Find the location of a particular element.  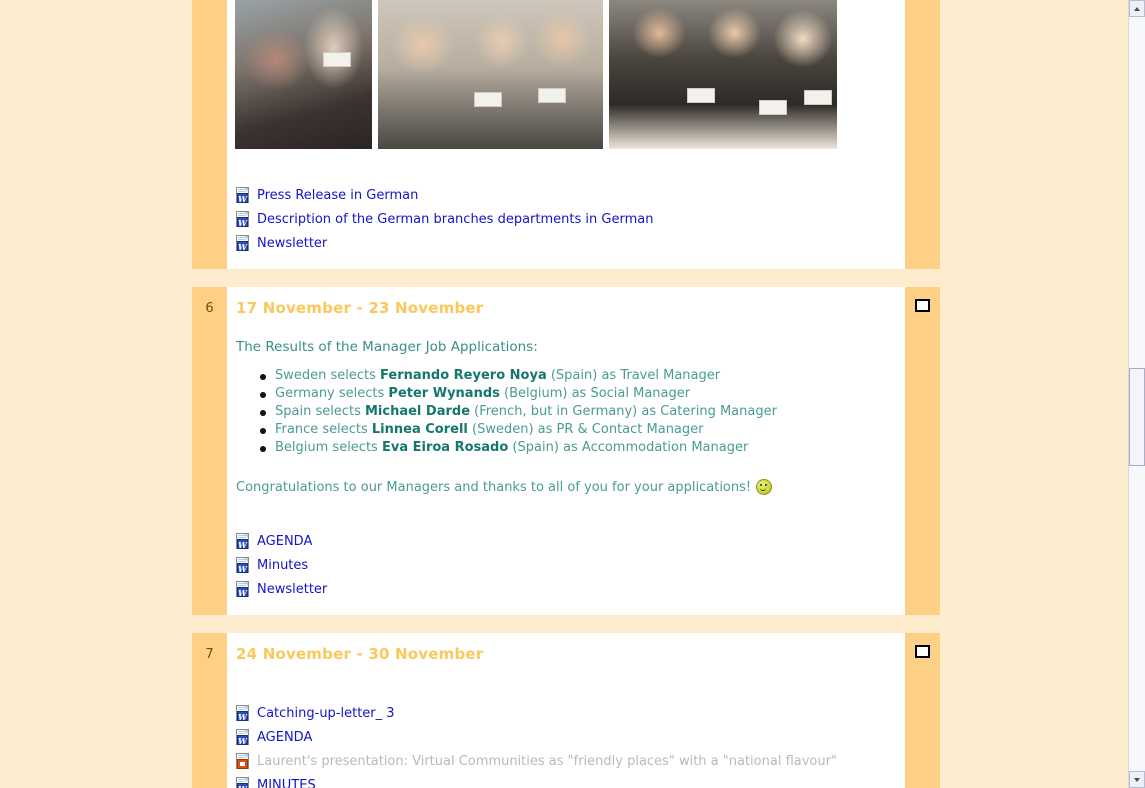

manager-name: Michael Darde is located at coordinates (417, 411).